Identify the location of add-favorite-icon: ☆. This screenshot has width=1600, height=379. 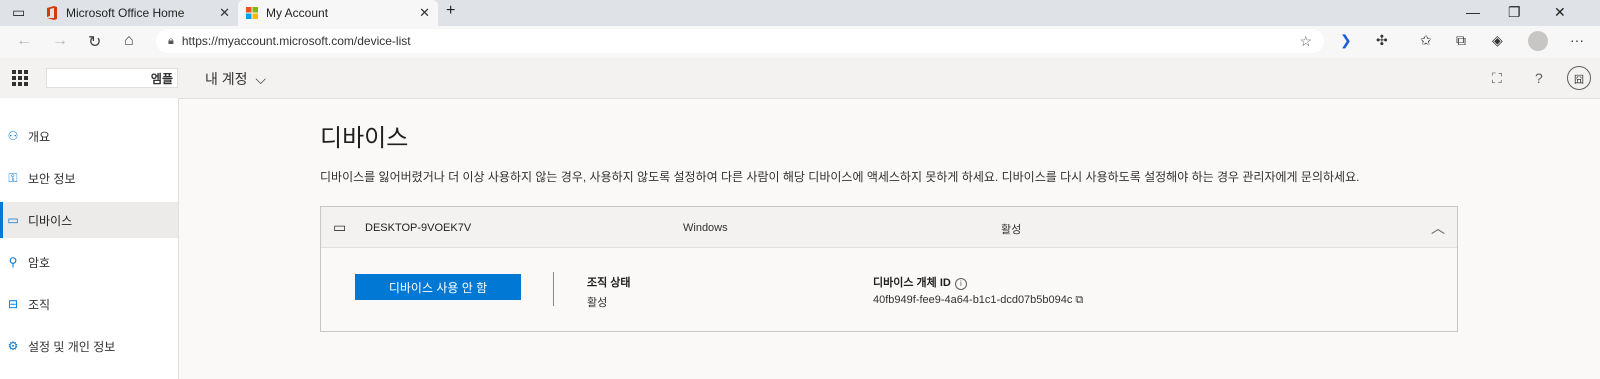
(1305, 41).